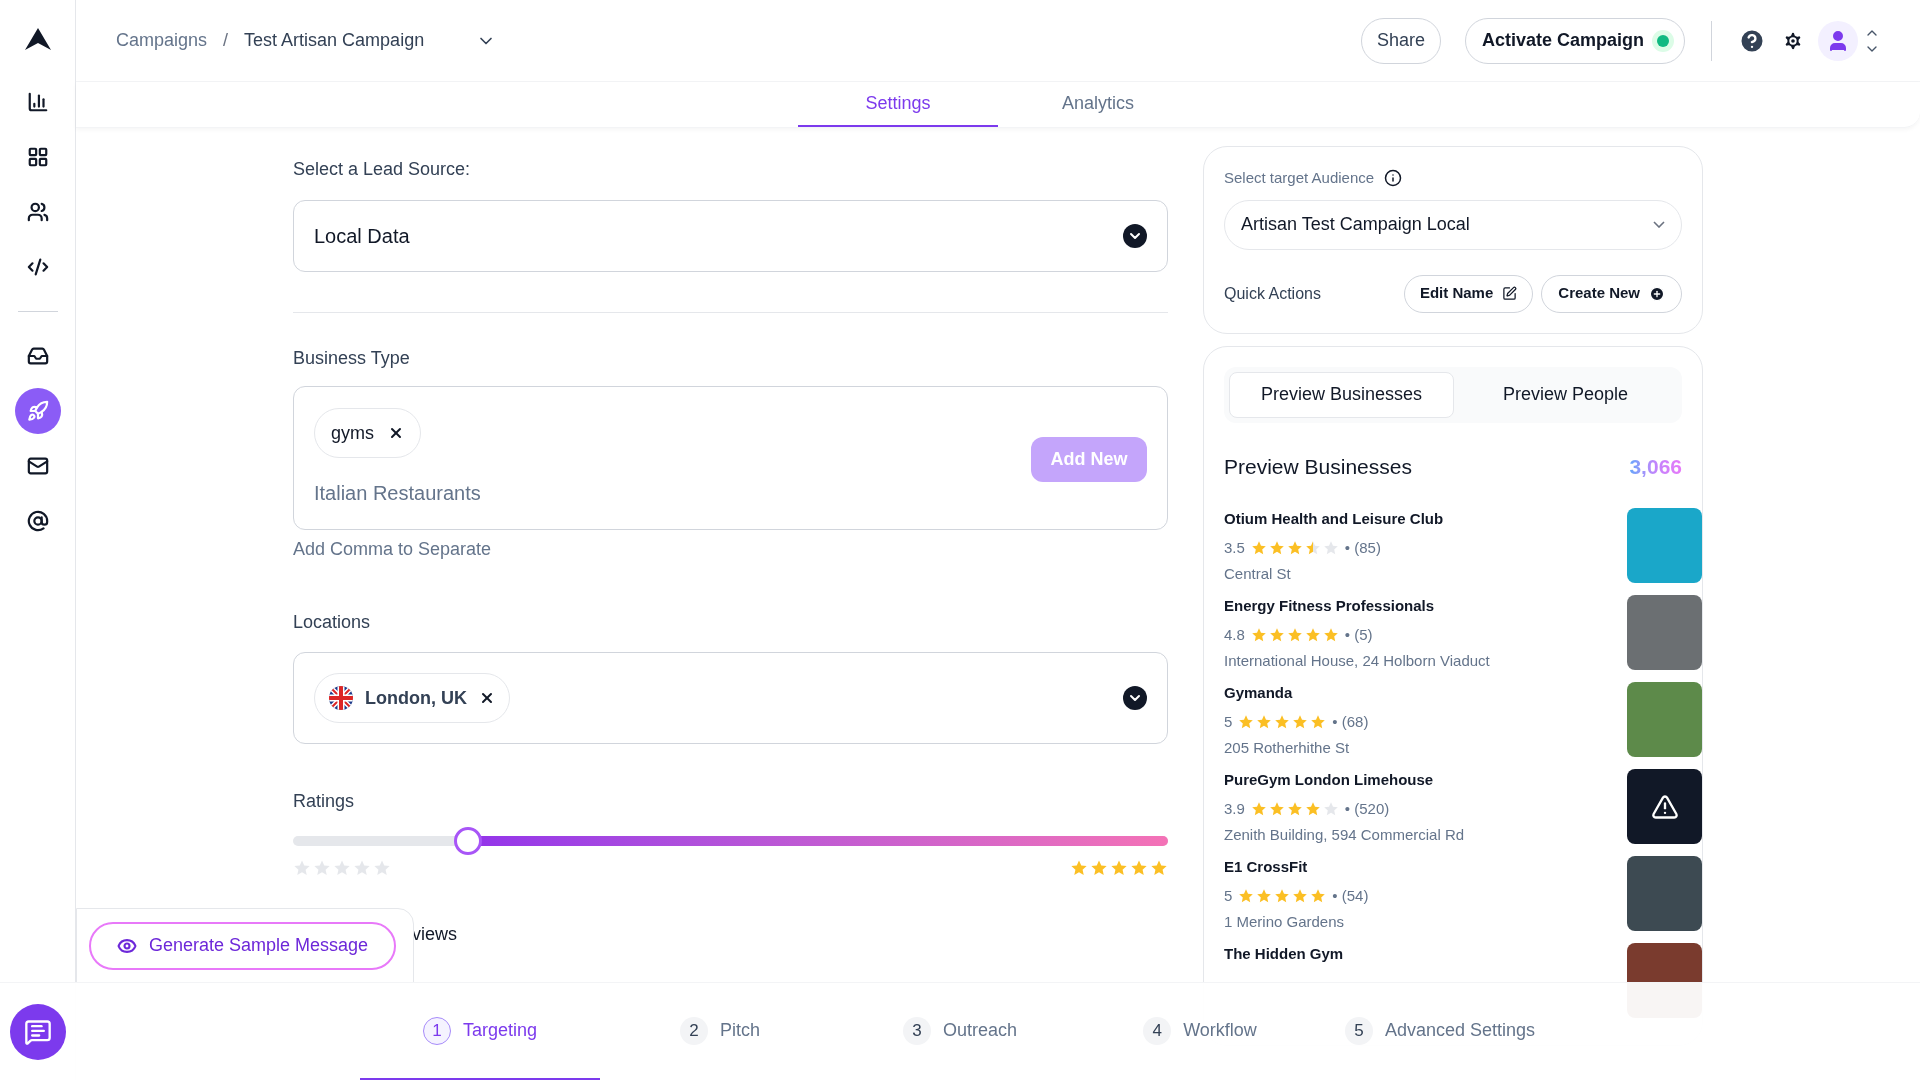  What do you see at coordinates (37, 521) in the screenshot?
I see `at-sign-icon` at bounding box center [37, 521].